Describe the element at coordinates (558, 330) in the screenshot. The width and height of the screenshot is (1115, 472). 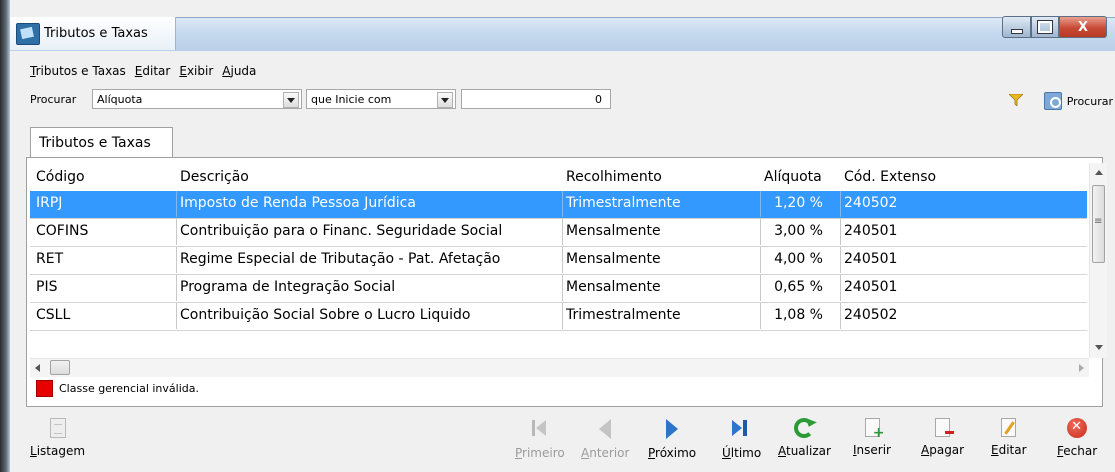
I see `row-divider` at that location.